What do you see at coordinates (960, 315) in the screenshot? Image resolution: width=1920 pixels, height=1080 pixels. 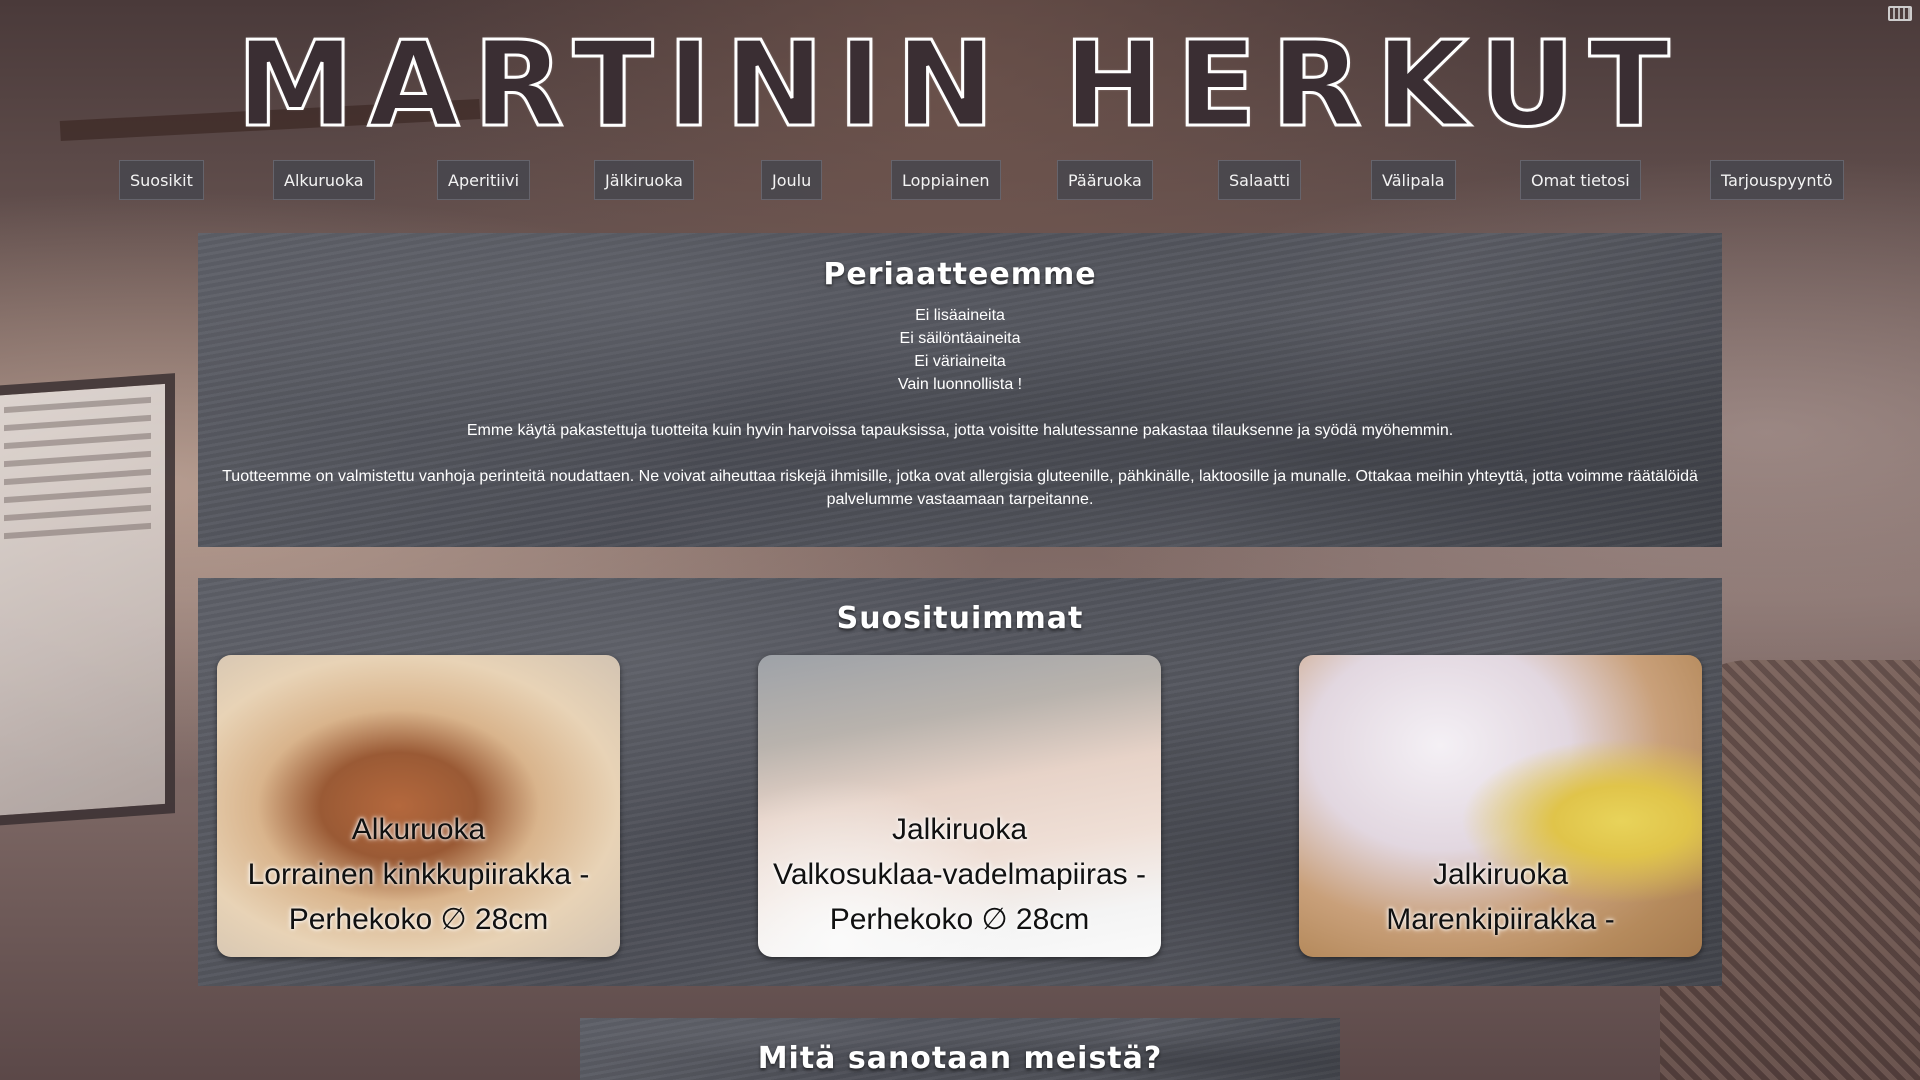 I see `principle-item: Ei lisäaineita` at bounding box center [960, 315].